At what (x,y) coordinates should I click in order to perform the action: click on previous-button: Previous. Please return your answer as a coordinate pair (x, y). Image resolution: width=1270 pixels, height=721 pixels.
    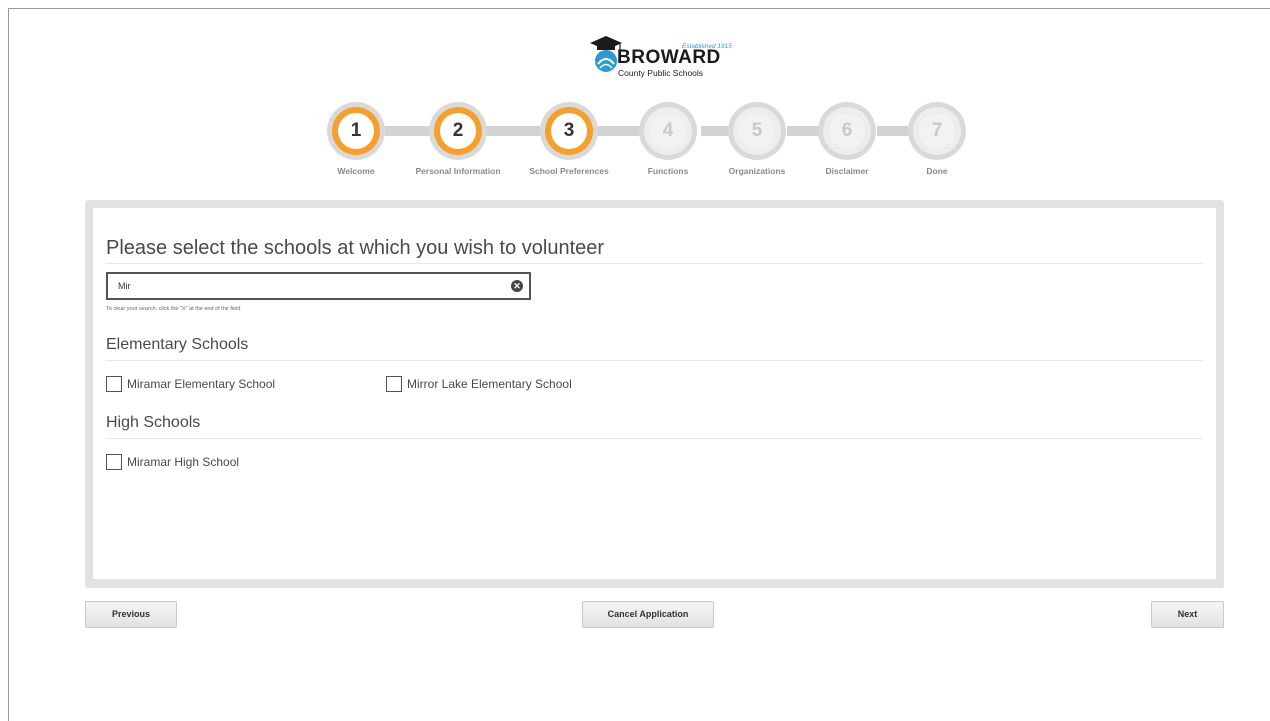
    Looking at the image, I should click on (131, 614).